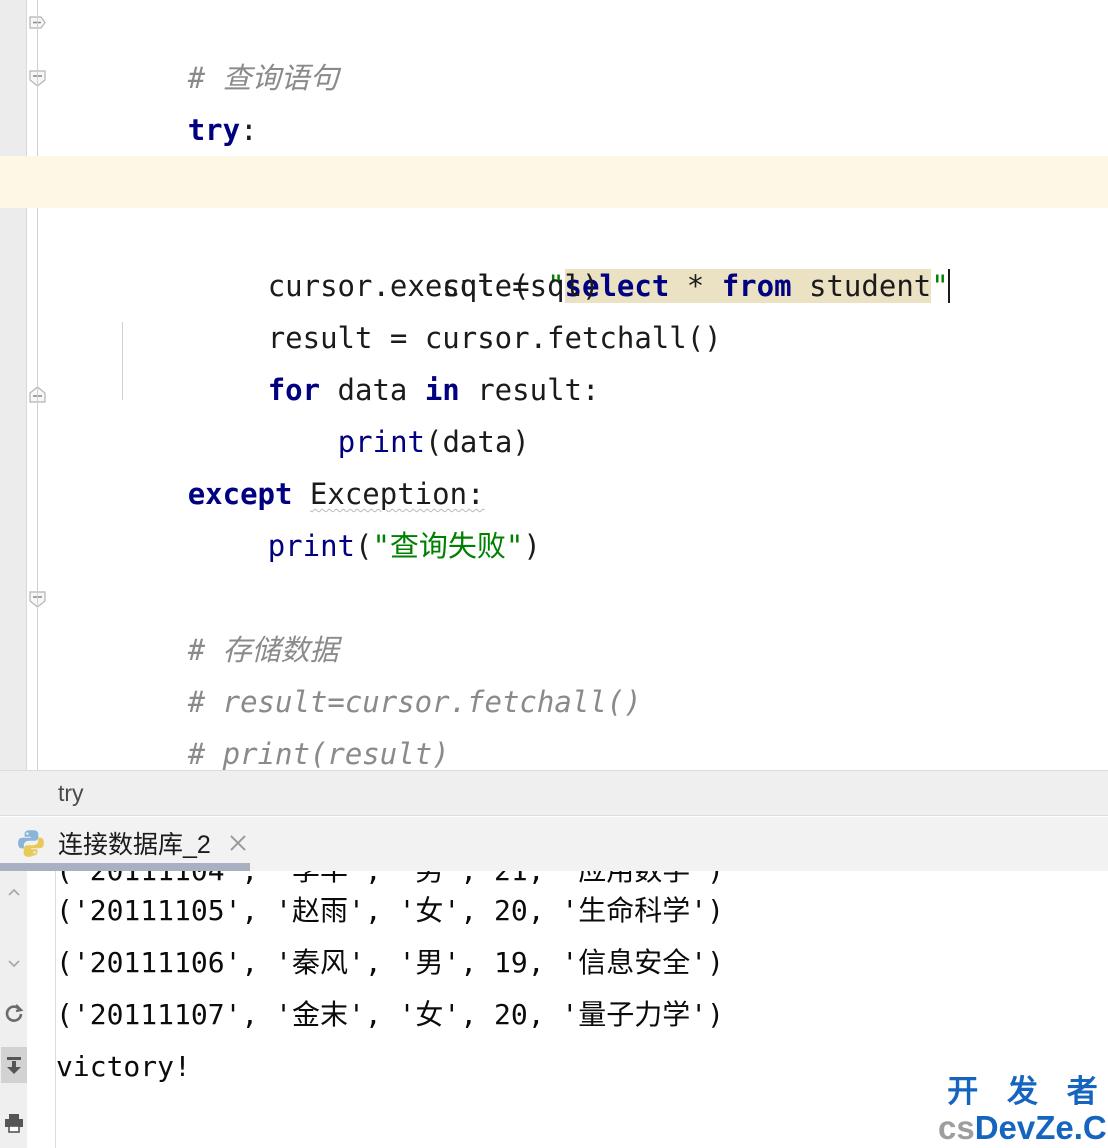 The width and height of the screenshot is (1108, 1148). I want to click on rerun-icon, so click(14, 1013).